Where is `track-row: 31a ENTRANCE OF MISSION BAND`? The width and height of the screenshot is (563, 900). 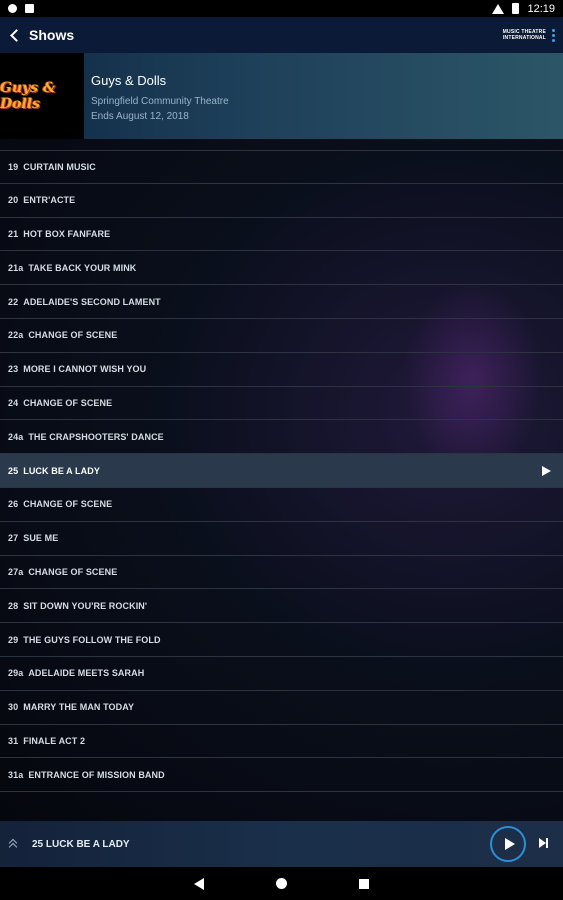
track-row: 31a ENTRANCE OF MISSION BAND is located at coordinates (281, 775).